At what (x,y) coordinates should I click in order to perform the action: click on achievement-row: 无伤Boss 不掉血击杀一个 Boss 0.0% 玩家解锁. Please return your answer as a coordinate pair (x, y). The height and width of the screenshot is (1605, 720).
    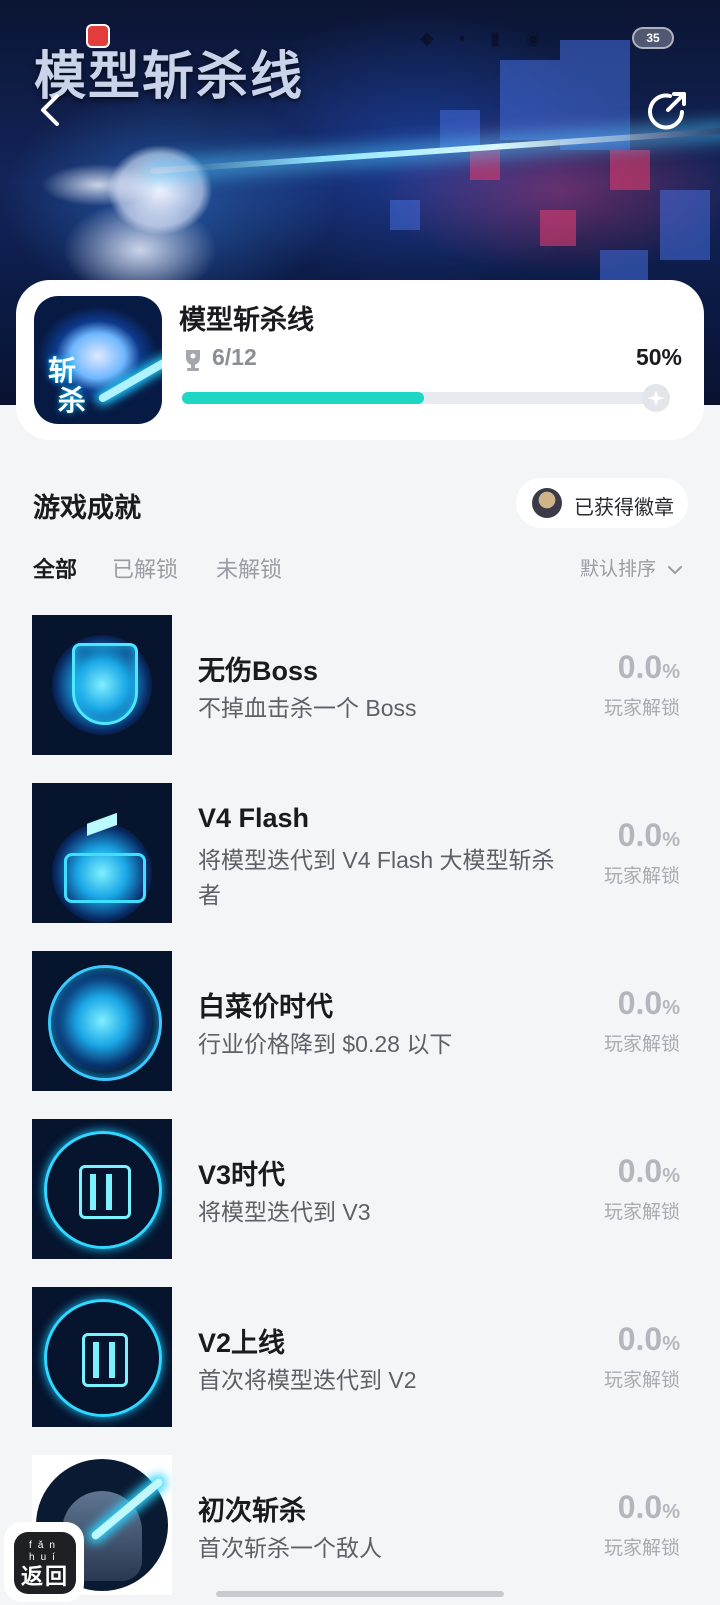
    Looking at the image, I should click on (360, 690).